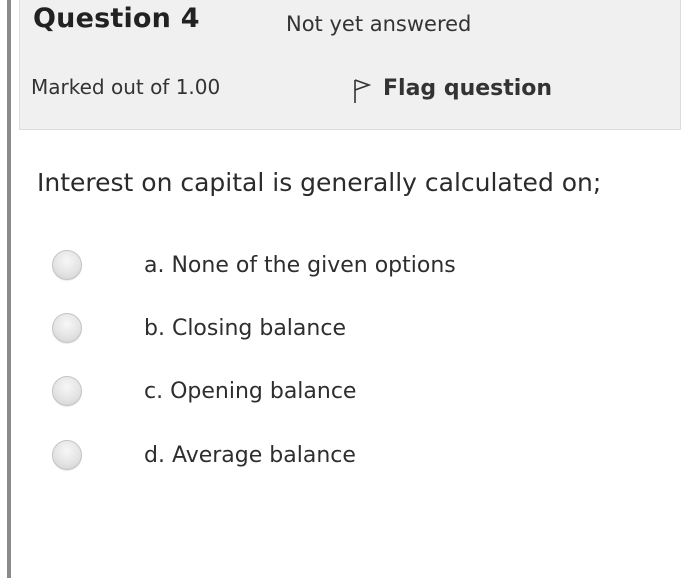  What do you see at coordinates (250, 455) in the screenshot?
I see `answer-label: d. Average balance` at bounding box center [250, 455].